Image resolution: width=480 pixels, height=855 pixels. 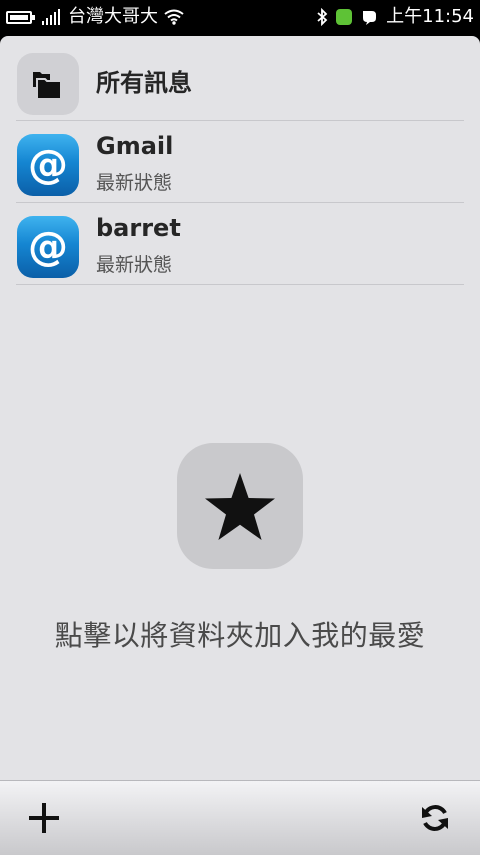 What do you see at coordinates (138, 228) in the screenshot?
I see `account-name: barret` at bounding box center [138, 228].